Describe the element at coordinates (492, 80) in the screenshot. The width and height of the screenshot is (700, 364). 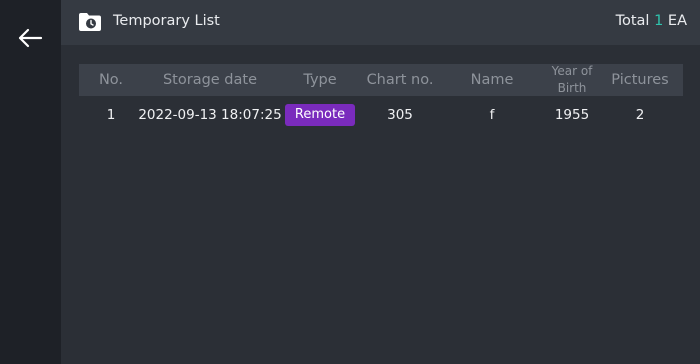
I see `header-name: Name` at that location.